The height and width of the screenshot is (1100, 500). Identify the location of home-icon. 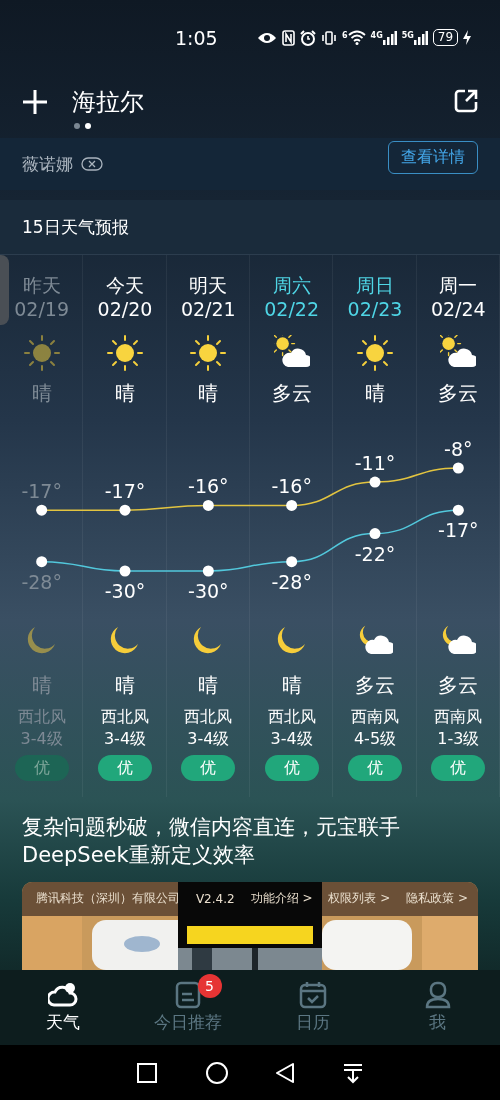
(216, 1072).